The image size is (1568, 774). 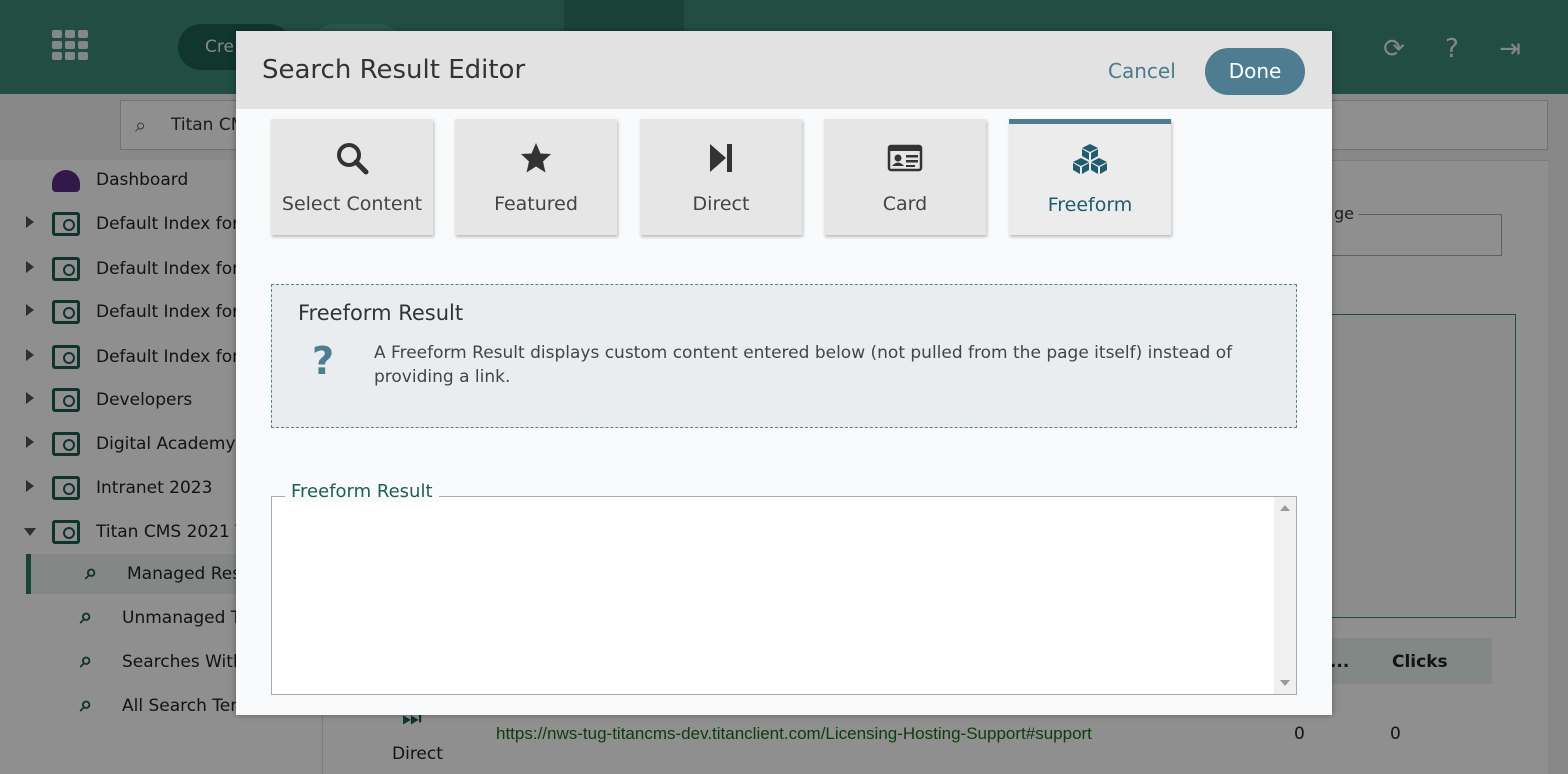 I want to click on tile-label: Direct, so click(x=721, y=204).